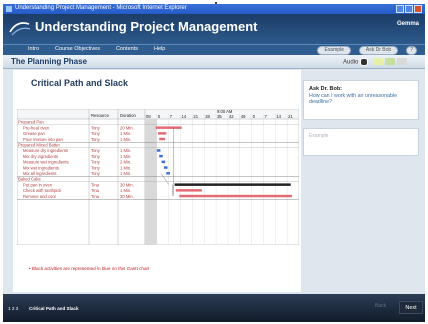 Image resolution: width=428 pixels, height=324 pixels. What do you see at coordinates (43, 139) in the screenshot?
I see `task-name: Pour mixture into pan` at bounding box center [43, 139].